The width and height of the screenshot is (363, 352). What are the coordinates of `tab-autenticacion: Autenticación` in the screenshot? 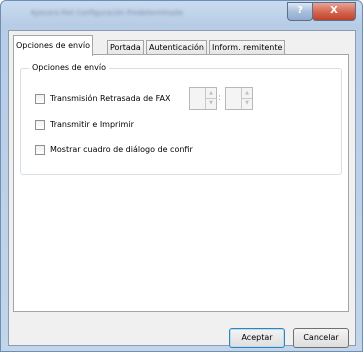 It's located at (176, 47).